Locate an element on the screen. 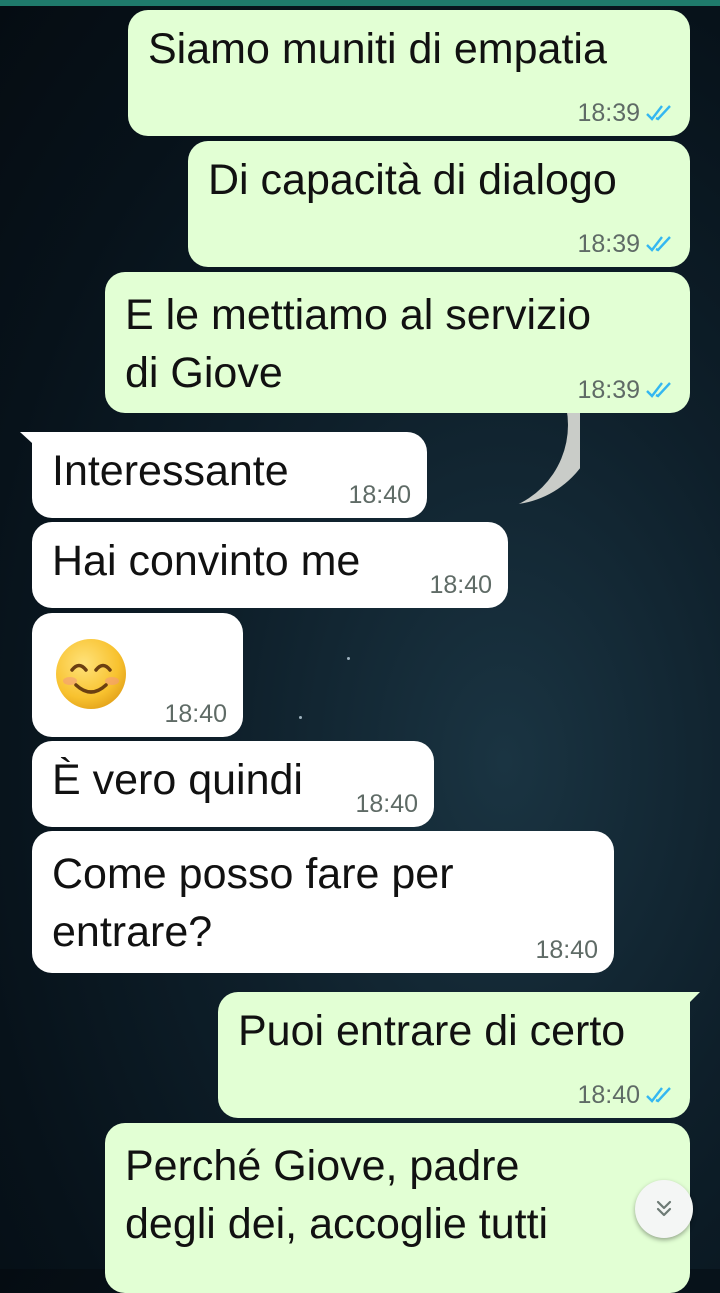 This screenshot has width=720, height=1293. incoming-message: È vero quindi 18:40 is located at coordinates (233, 784).